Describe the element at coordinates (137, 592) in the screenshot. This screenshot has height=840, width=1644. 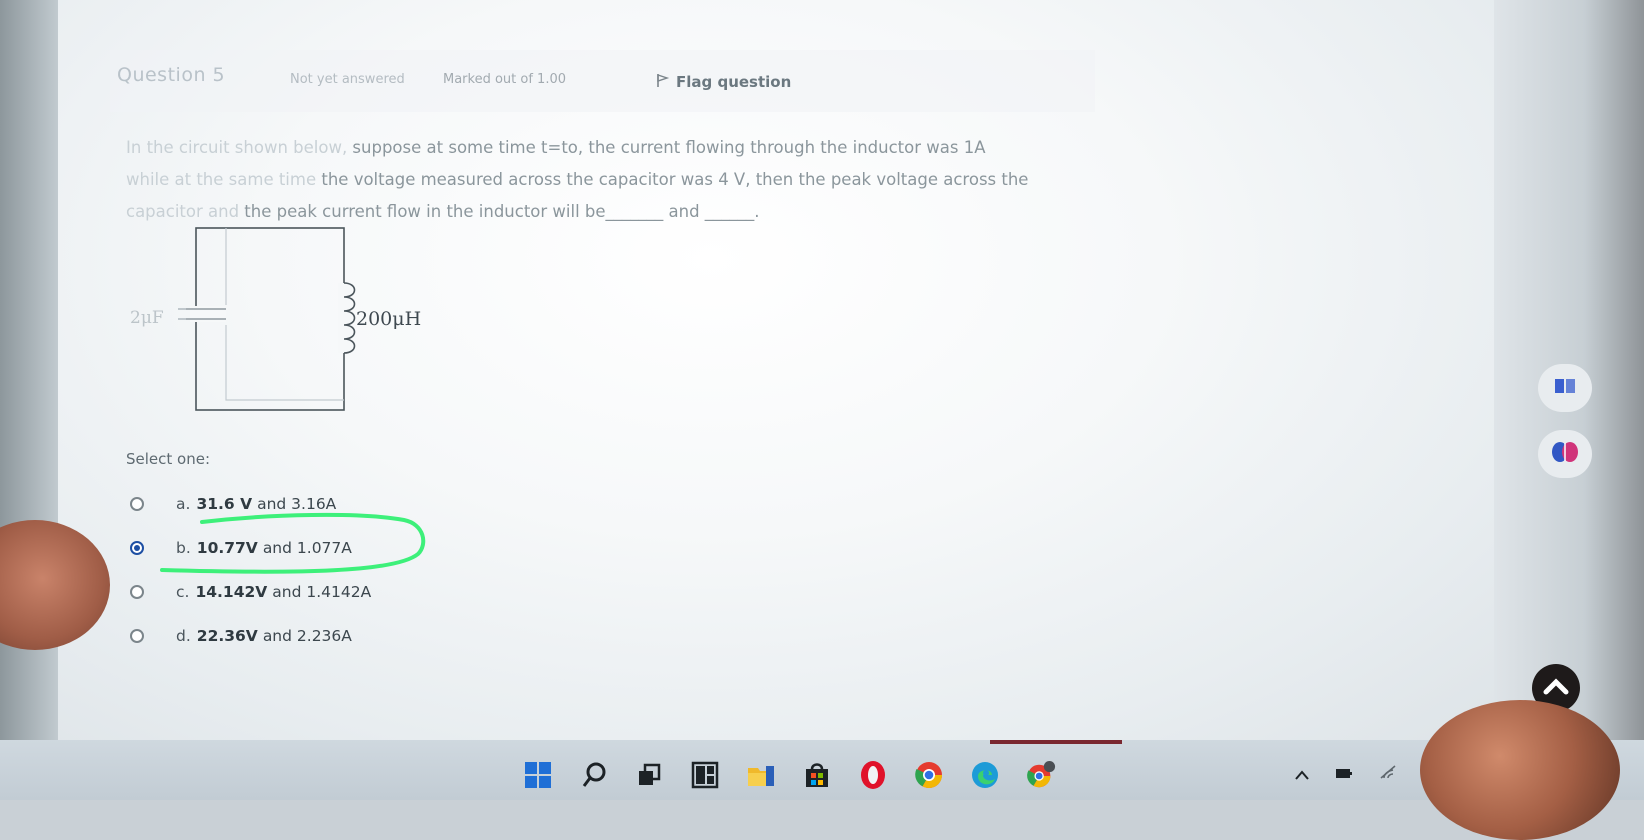
I see `radio-option-c` at that location.